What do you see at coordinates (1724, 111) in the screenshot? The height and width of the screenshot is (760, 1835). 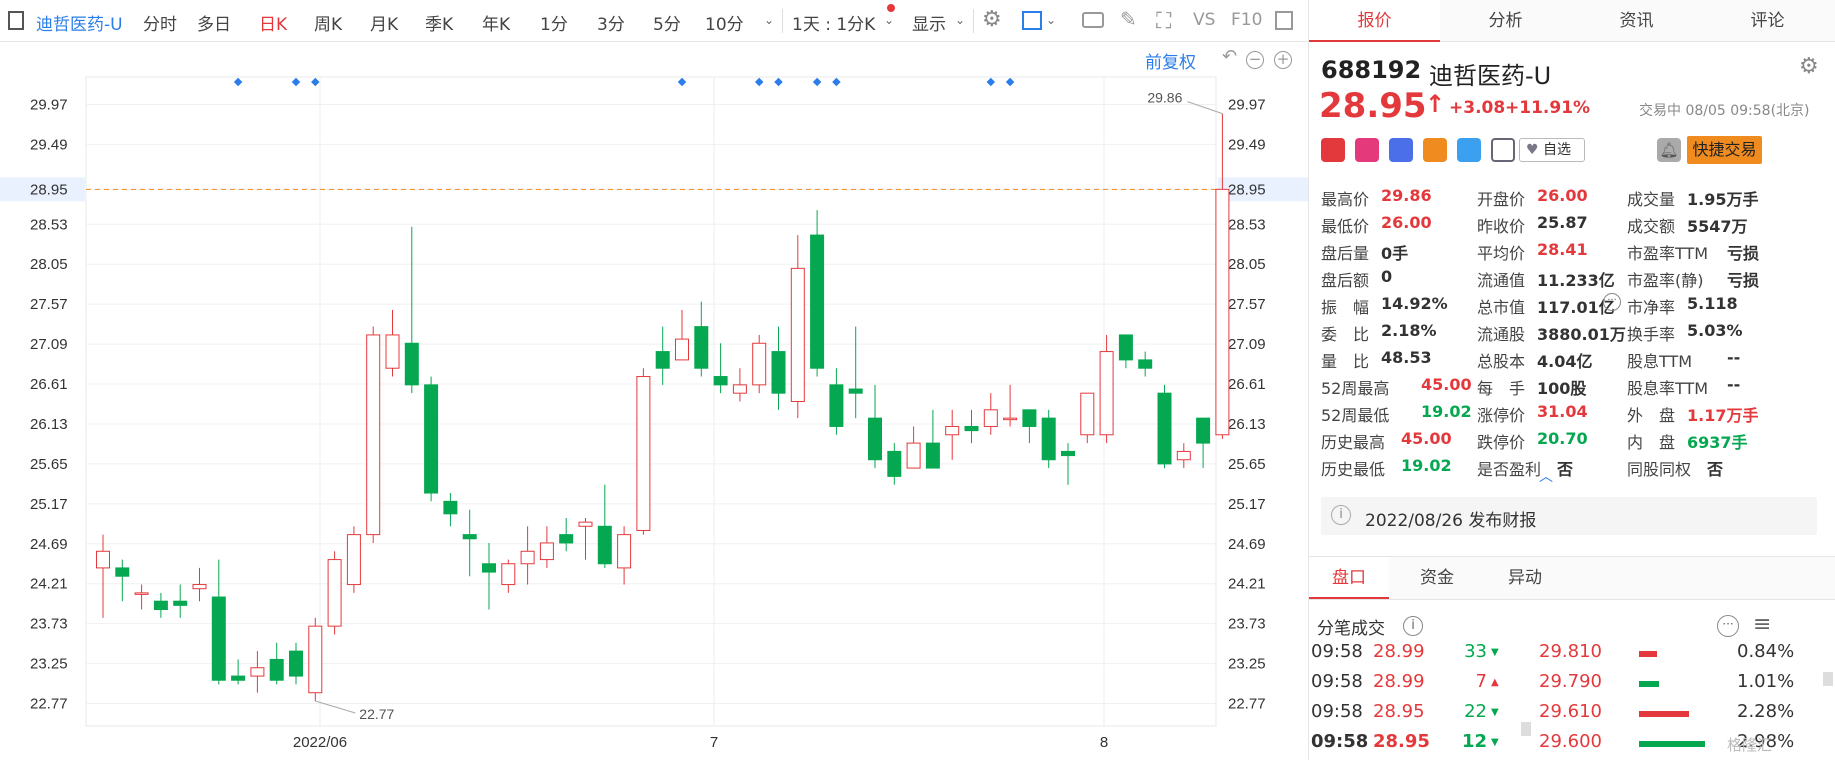 I see `trade-status: 交易中 08/05 09:58(北京)` at bounding box center [1724, 111].